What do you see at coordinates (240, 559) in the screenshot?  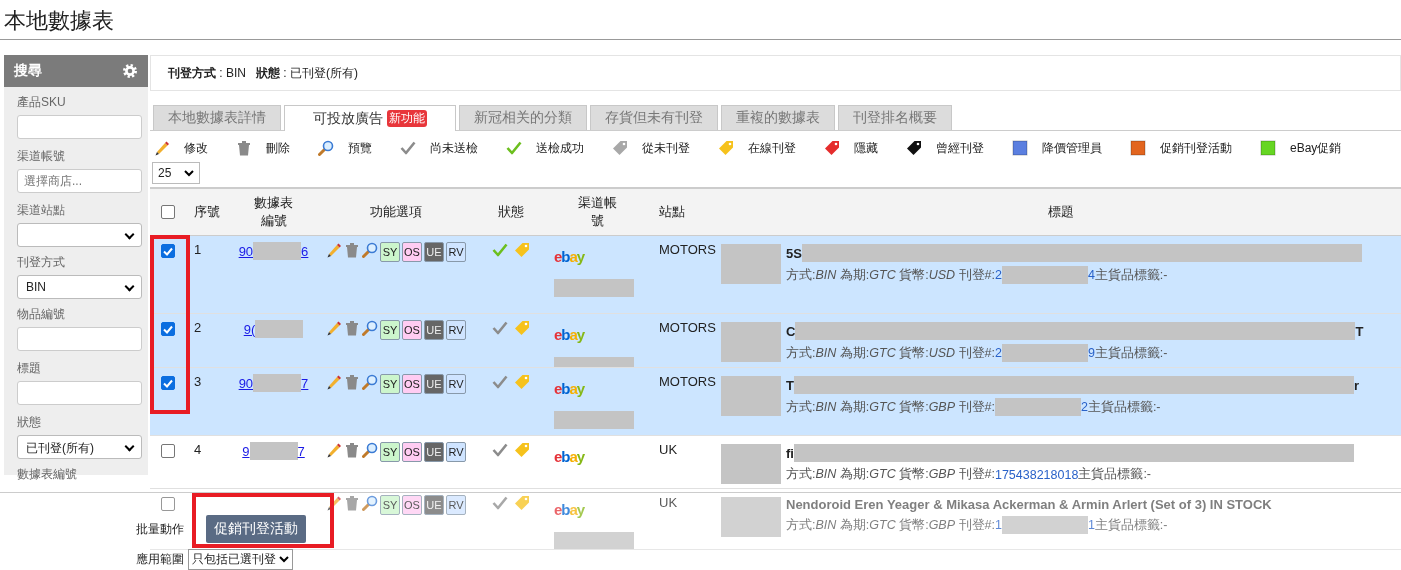 I see `scope-select: 只包括已選刊登` at bounding box center [240, 559].